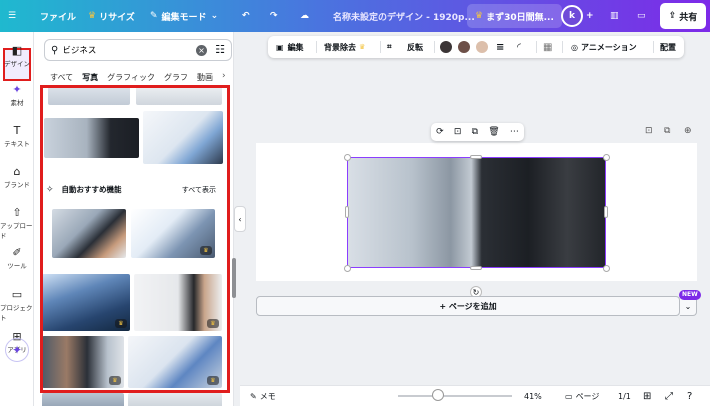 This screenshot has width=710, height=406. I want to click on notes-button: ✎ メモ, so click(263, 396).